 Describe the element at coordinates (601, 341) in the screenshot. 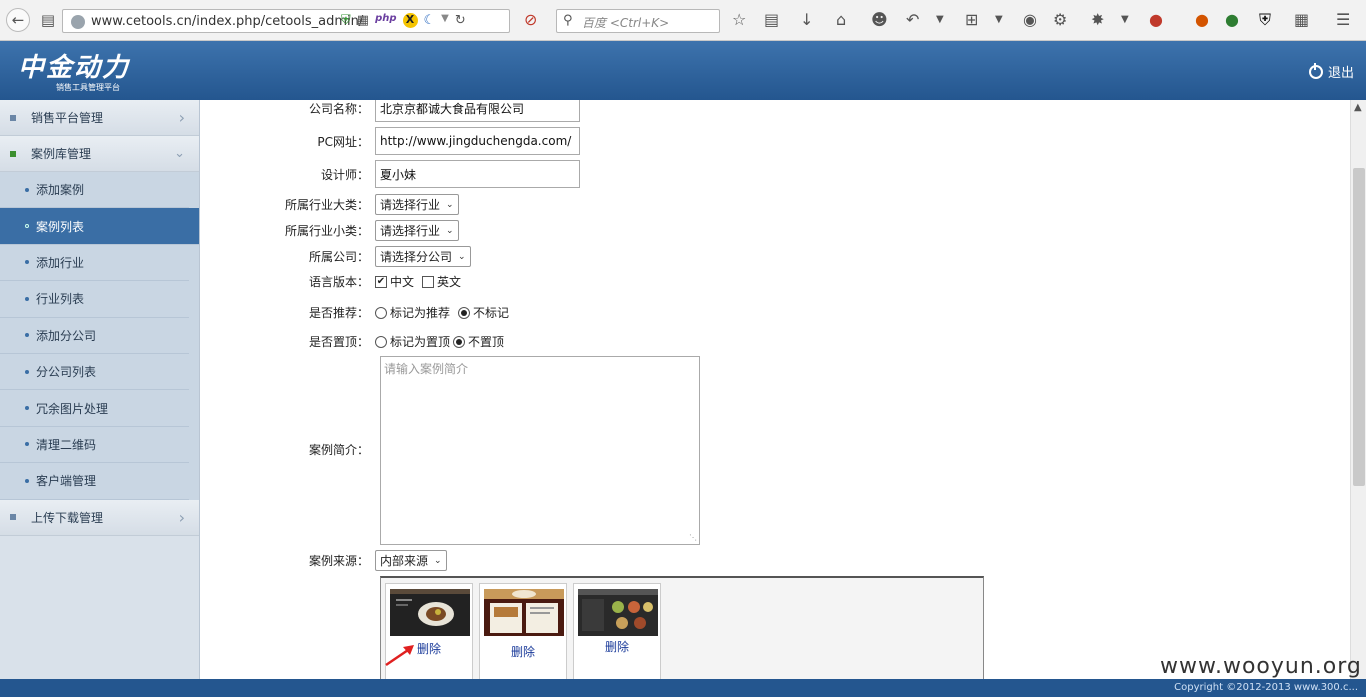

I see `row-top: 是否置顶： 标记为置顶 不置顶` at that location.